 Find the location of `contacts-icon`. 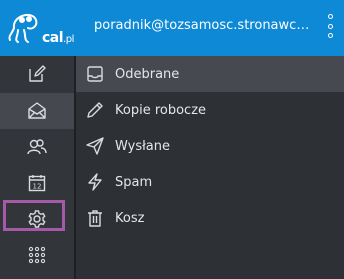

contacts-icon is located at coordinates (37, 147).